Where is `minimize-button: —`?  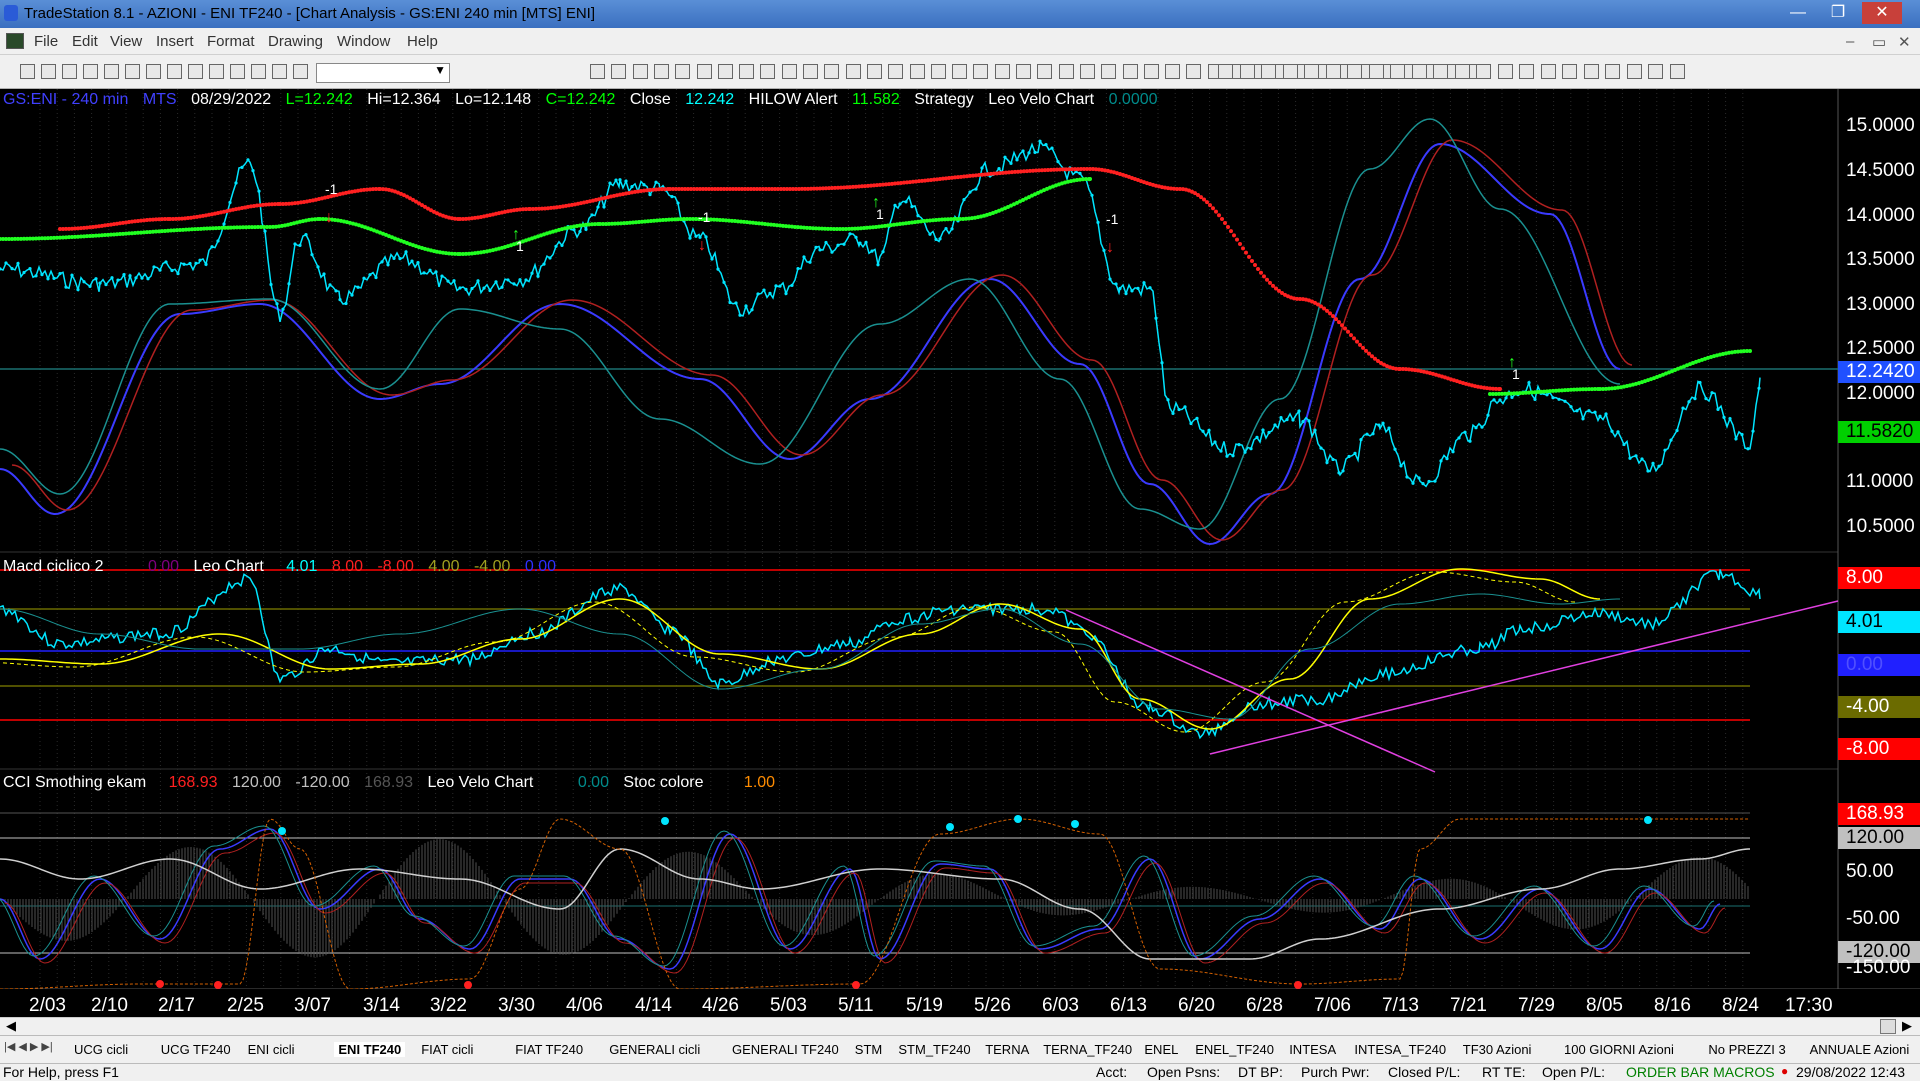 minimize-button: — is located at coordinates (1798, 13).